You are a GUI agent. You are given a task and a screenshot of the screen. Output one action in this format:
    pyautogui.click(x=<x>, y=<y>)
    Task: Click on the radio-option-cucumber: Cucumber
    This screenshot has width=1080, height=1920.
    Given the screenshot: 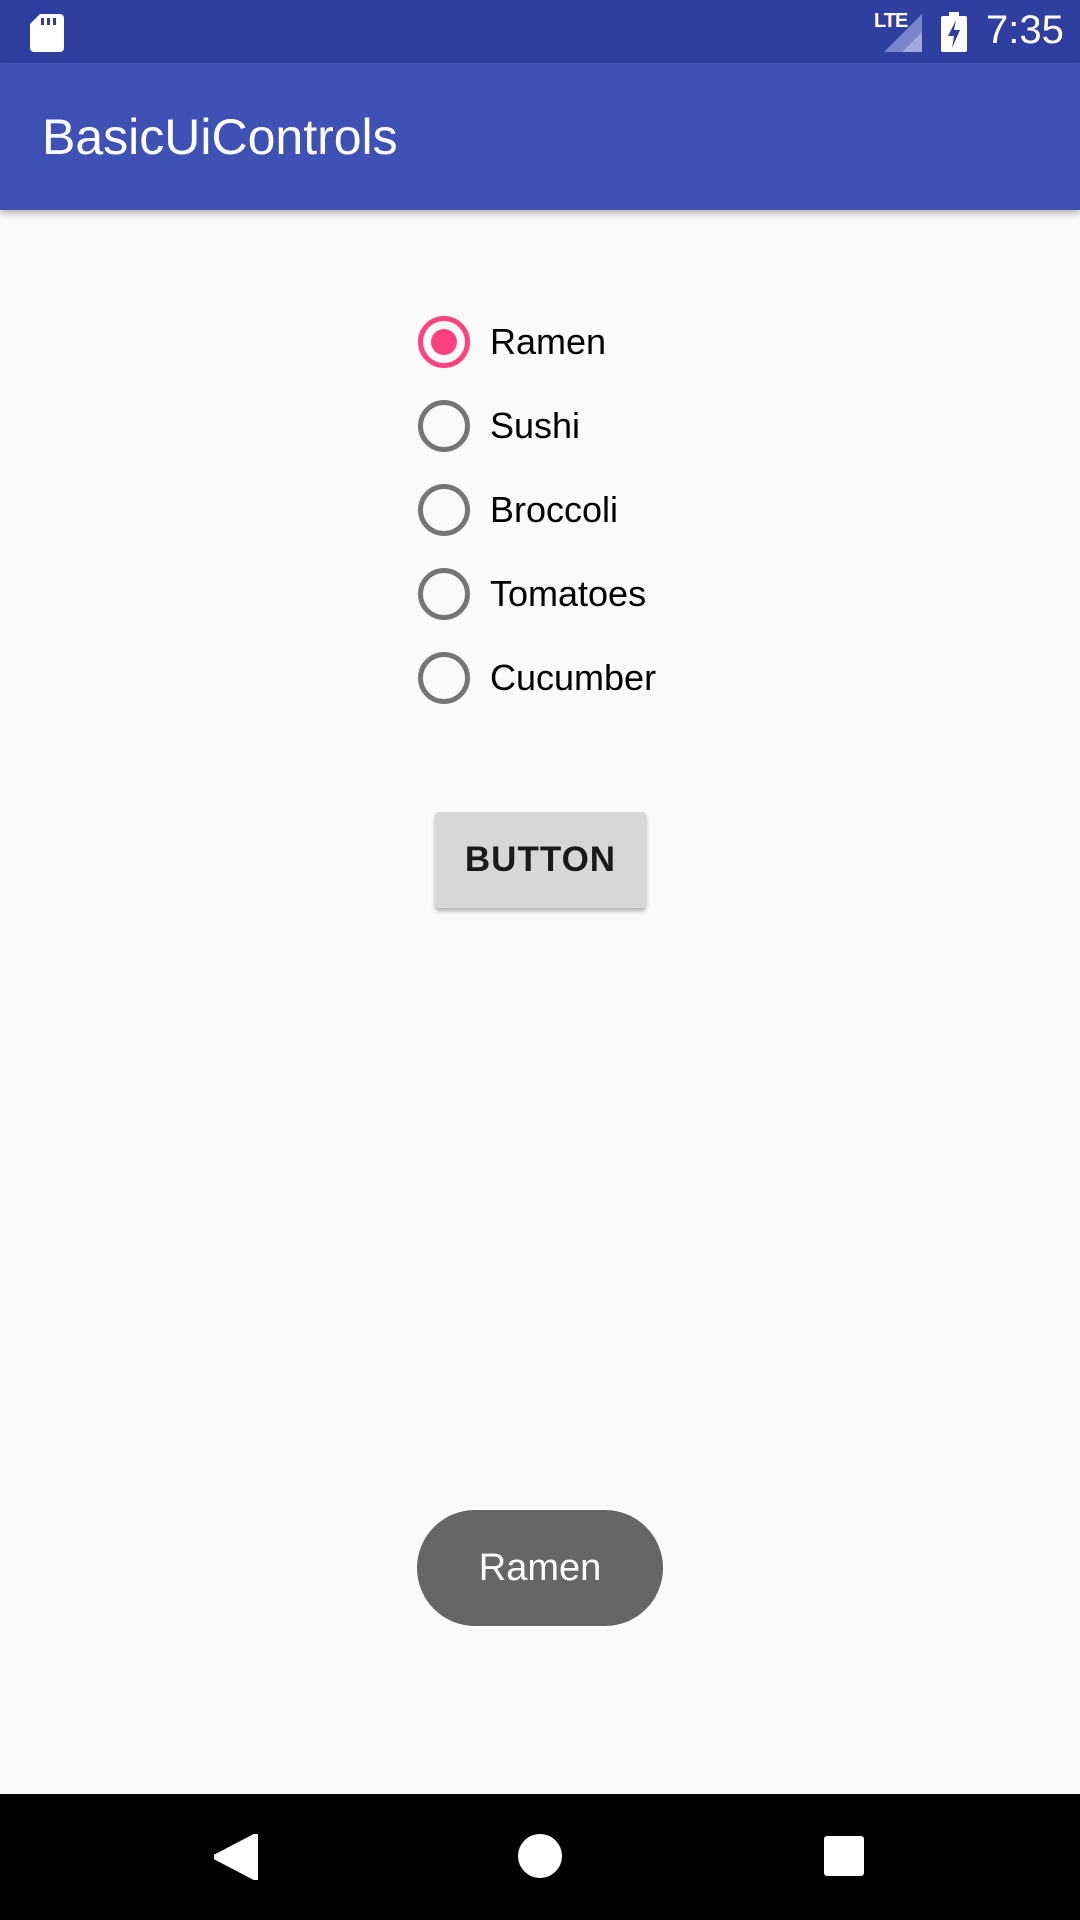 What is the action you would take?
    pyautogui.click(x=618, y=678)
    